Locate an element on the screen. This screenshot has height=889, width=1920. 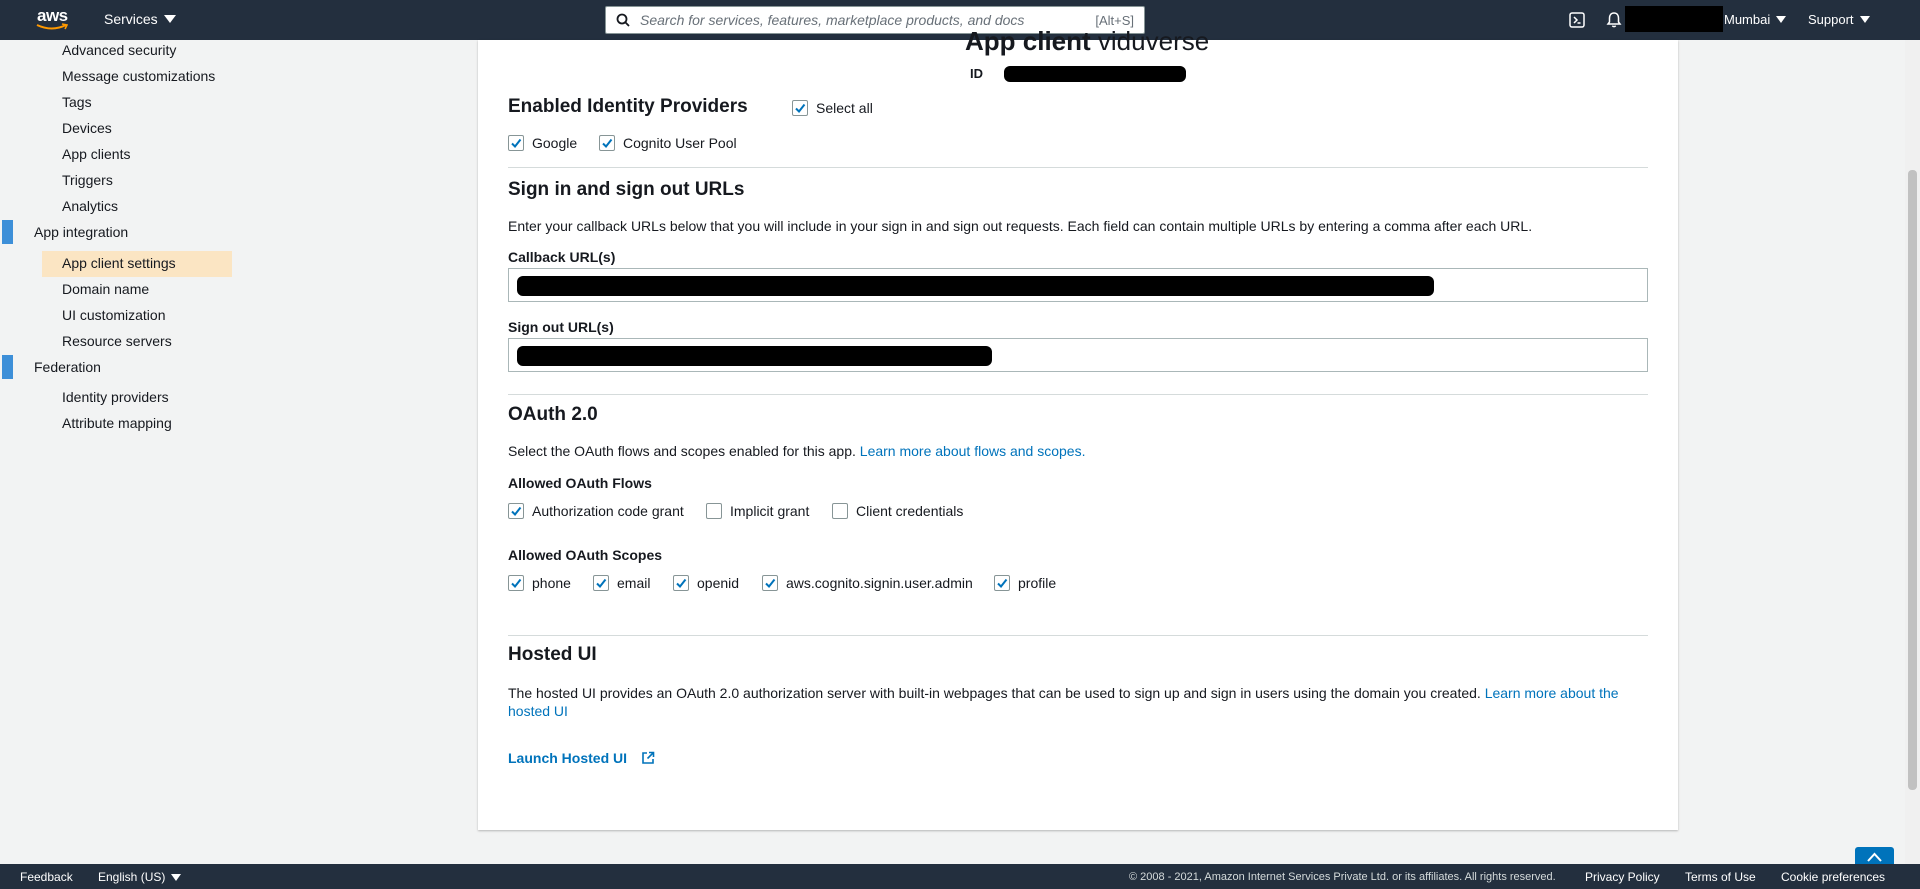
provider-label: Cognito User Pool is located at coordinates (680, 143).